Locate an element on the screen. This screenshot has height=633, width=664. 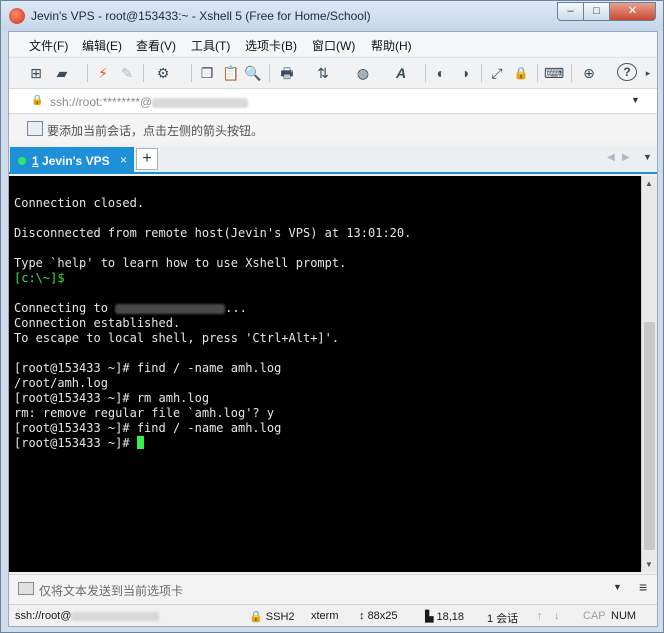
xftp-icon: ◐ is located at coordinates (441, 73).